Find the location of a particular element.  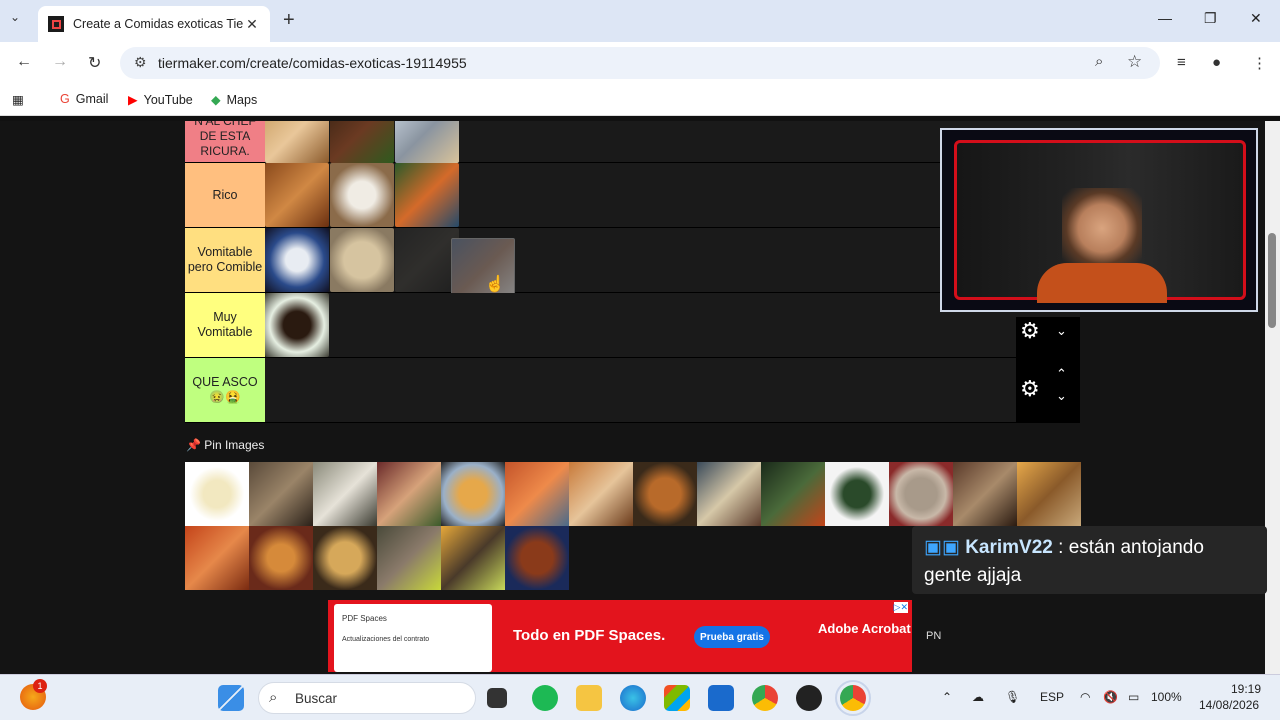

ad-thumb-title: PDF Spaces is located at coordinates (364, 618).